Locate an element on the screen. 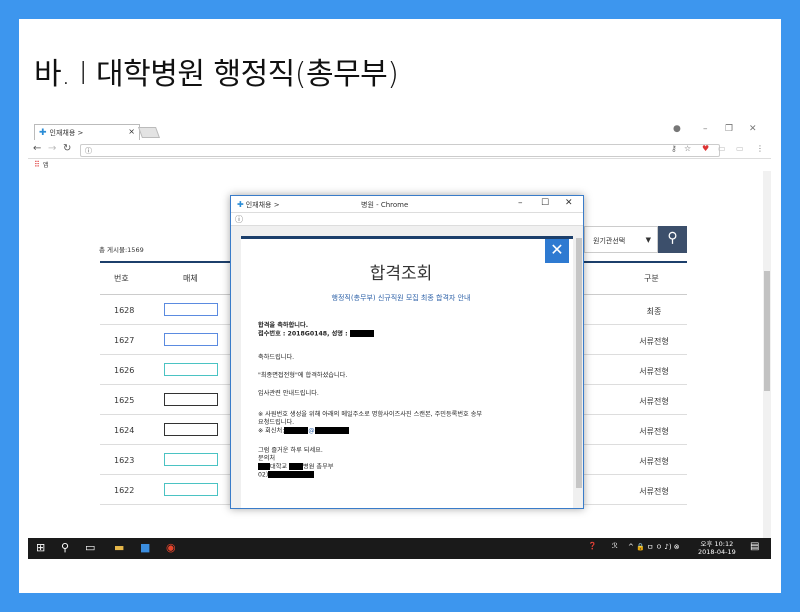 Image resolution: width=800 pixels, height=612 pixels. chrome-icon: ◉ is located at coordinates (171, 547).